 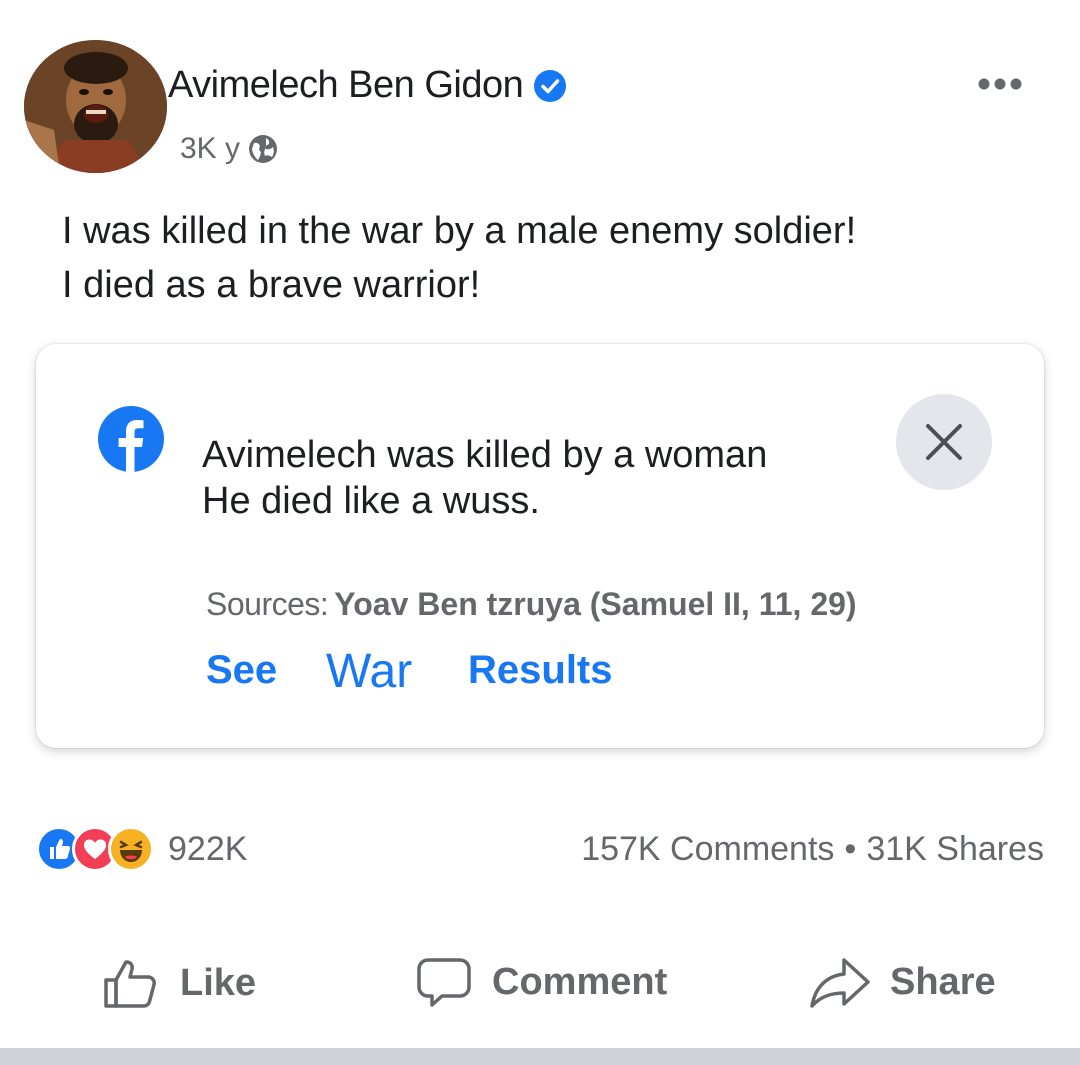 I want to click on author-name: Avimelech Ben Gidon, so click(x=346, y=85).